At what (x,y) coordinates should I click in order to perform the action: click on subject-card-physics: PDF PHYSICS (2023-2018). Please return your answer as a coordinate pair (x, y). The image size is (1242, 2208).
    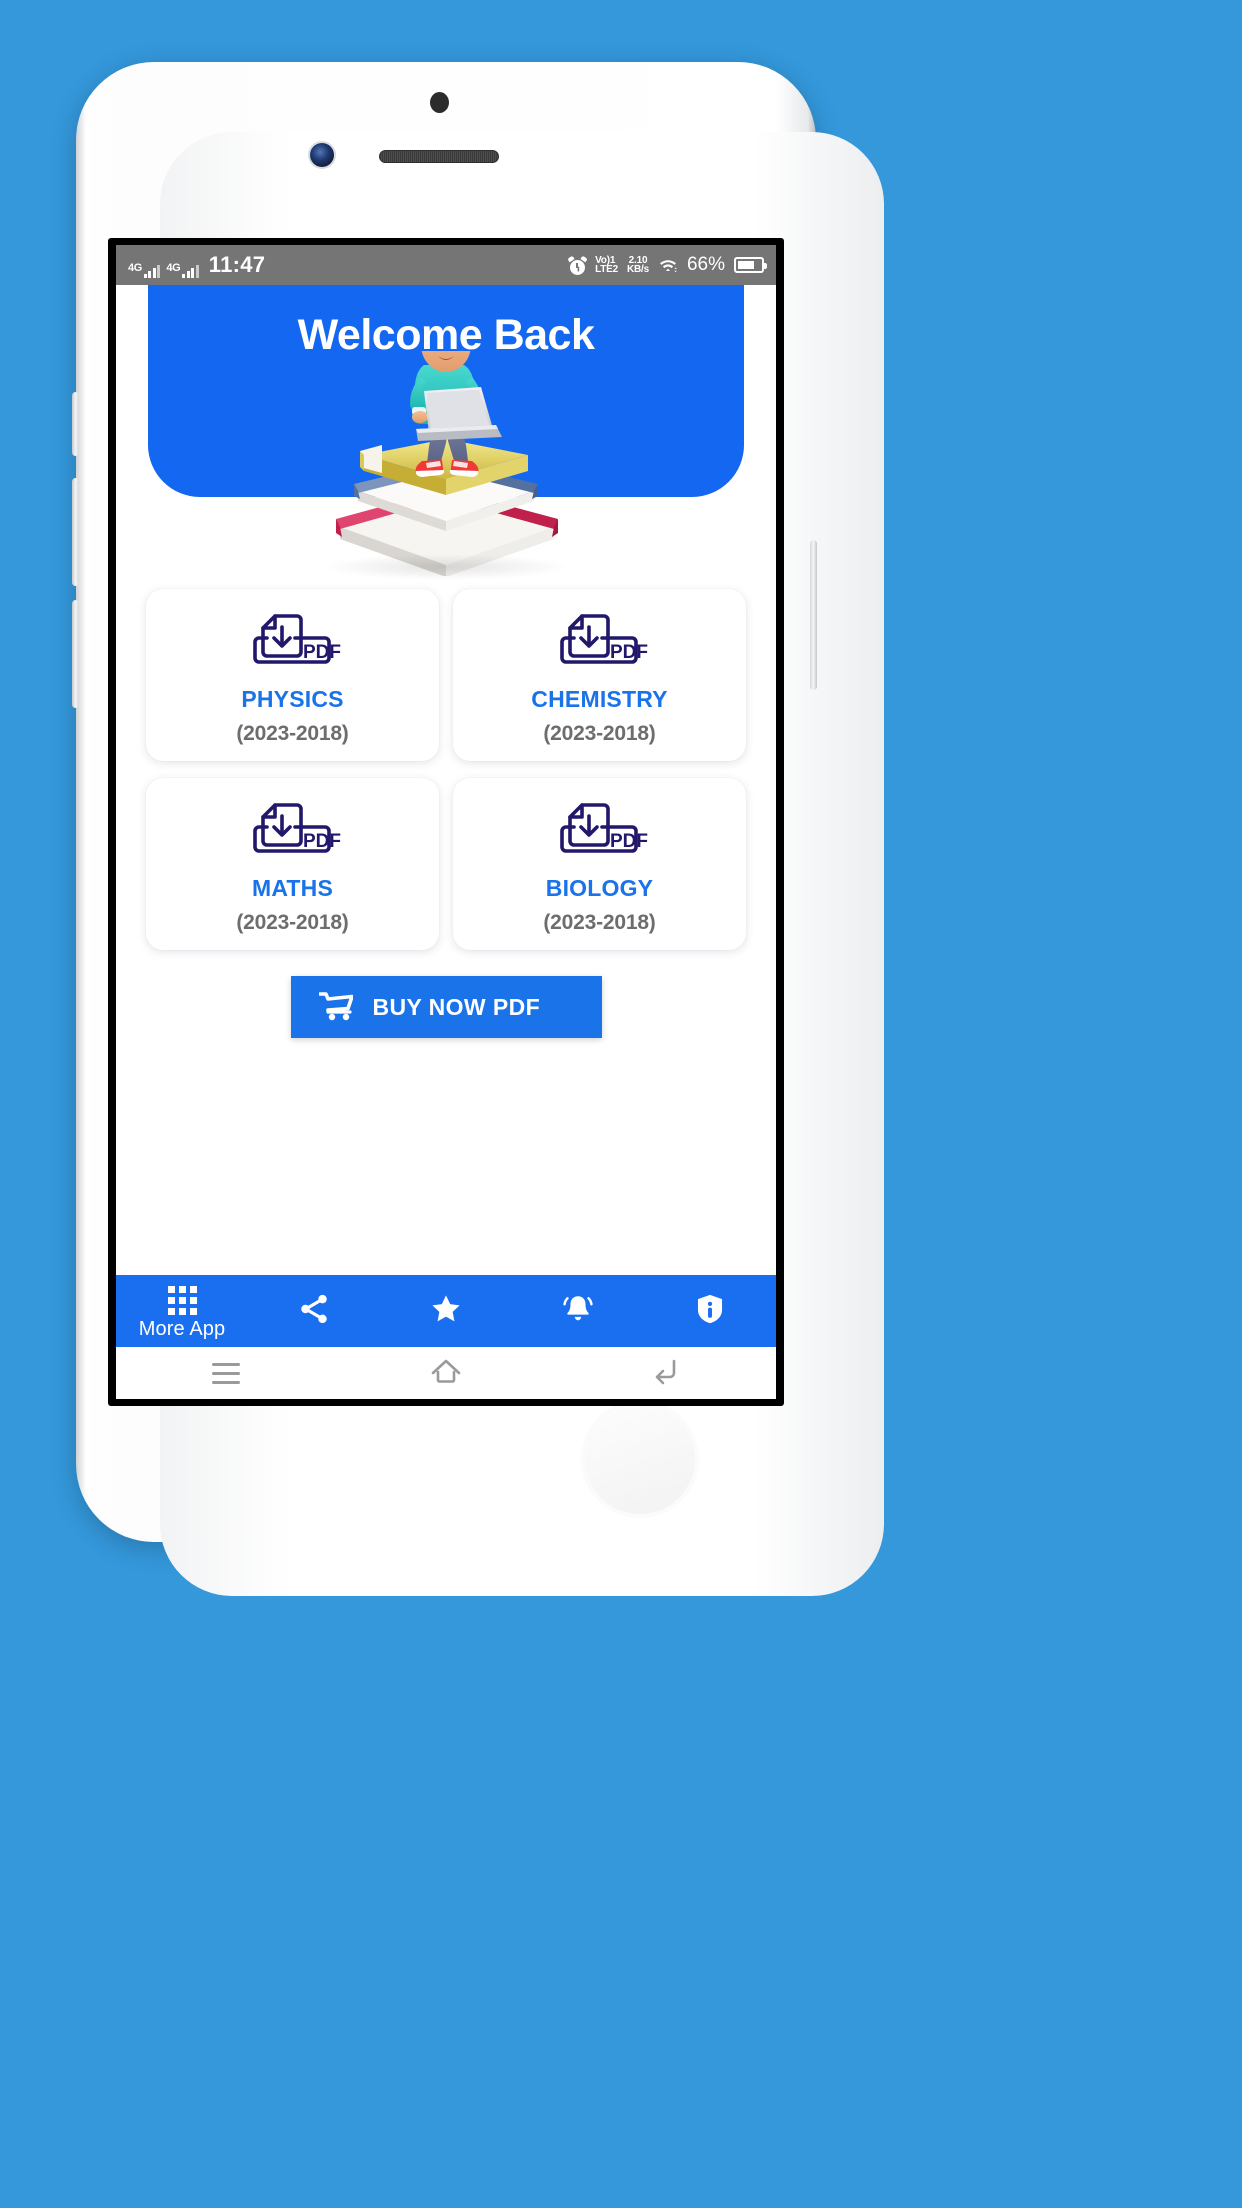
    Looking at the image, I should click on (292, 675).